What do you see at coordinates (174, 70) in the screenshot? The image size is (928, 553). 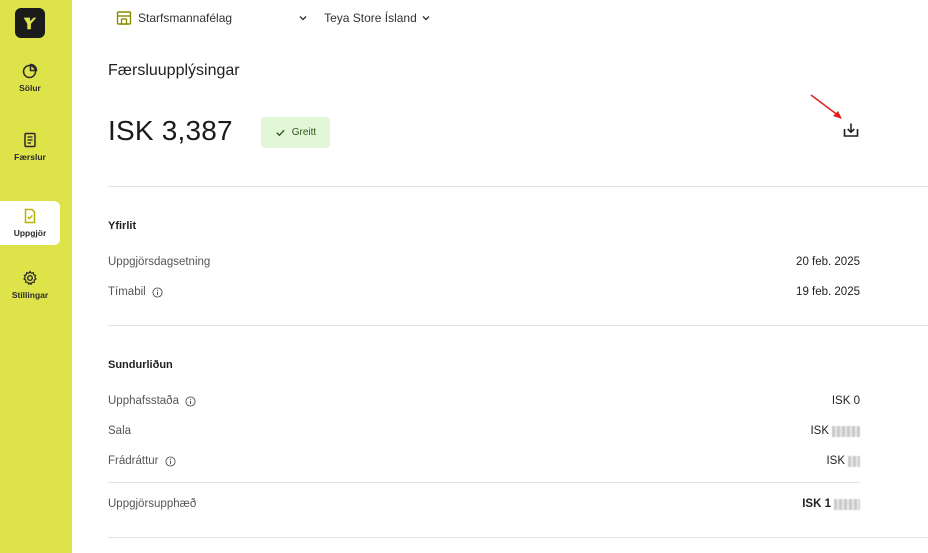 I see `page-title: Færsluupplýsingar` at bounding box center [174, 70].